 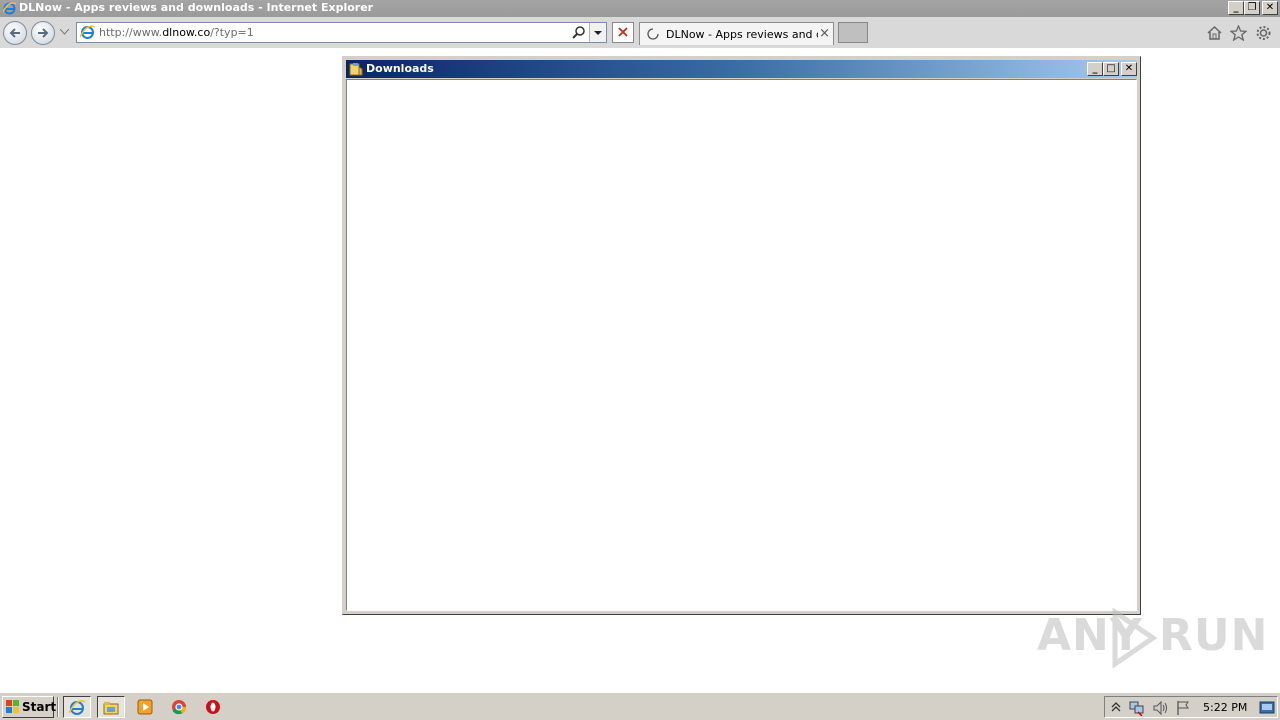 What do you see at coordinates (1111, 69) in the screenshot?
I see `dialog-maximize-button: □` at bounding box center [1111, 69].